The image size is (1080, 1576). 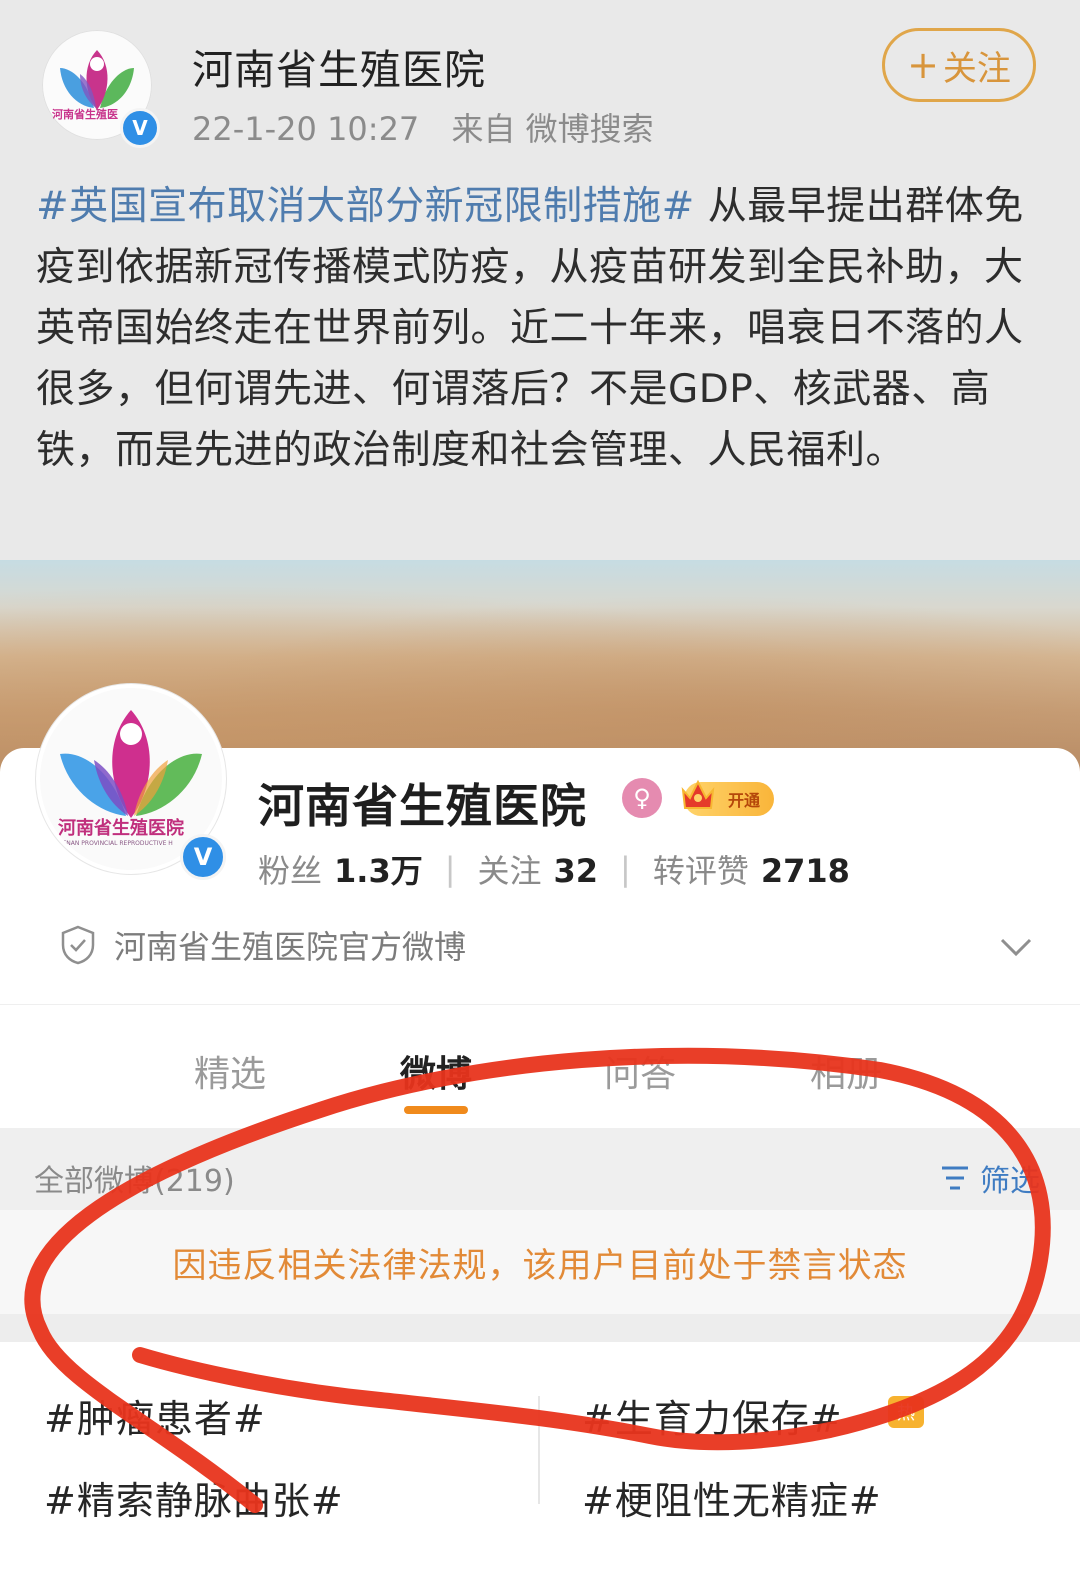 What do you see at coordinates (121, 828) in the screenshot?
I see `logo-chinese-text: 河南省生殖医院` at bounding box center [121, 828].